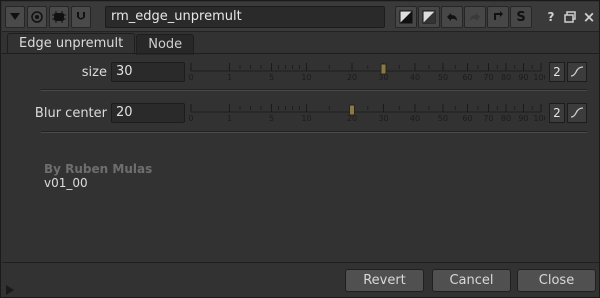 The width and height of the screenshot is (600, 298). Describe the element at coordinates (551, 17) in the screenshot. I see `help-icon: ?` at that location.